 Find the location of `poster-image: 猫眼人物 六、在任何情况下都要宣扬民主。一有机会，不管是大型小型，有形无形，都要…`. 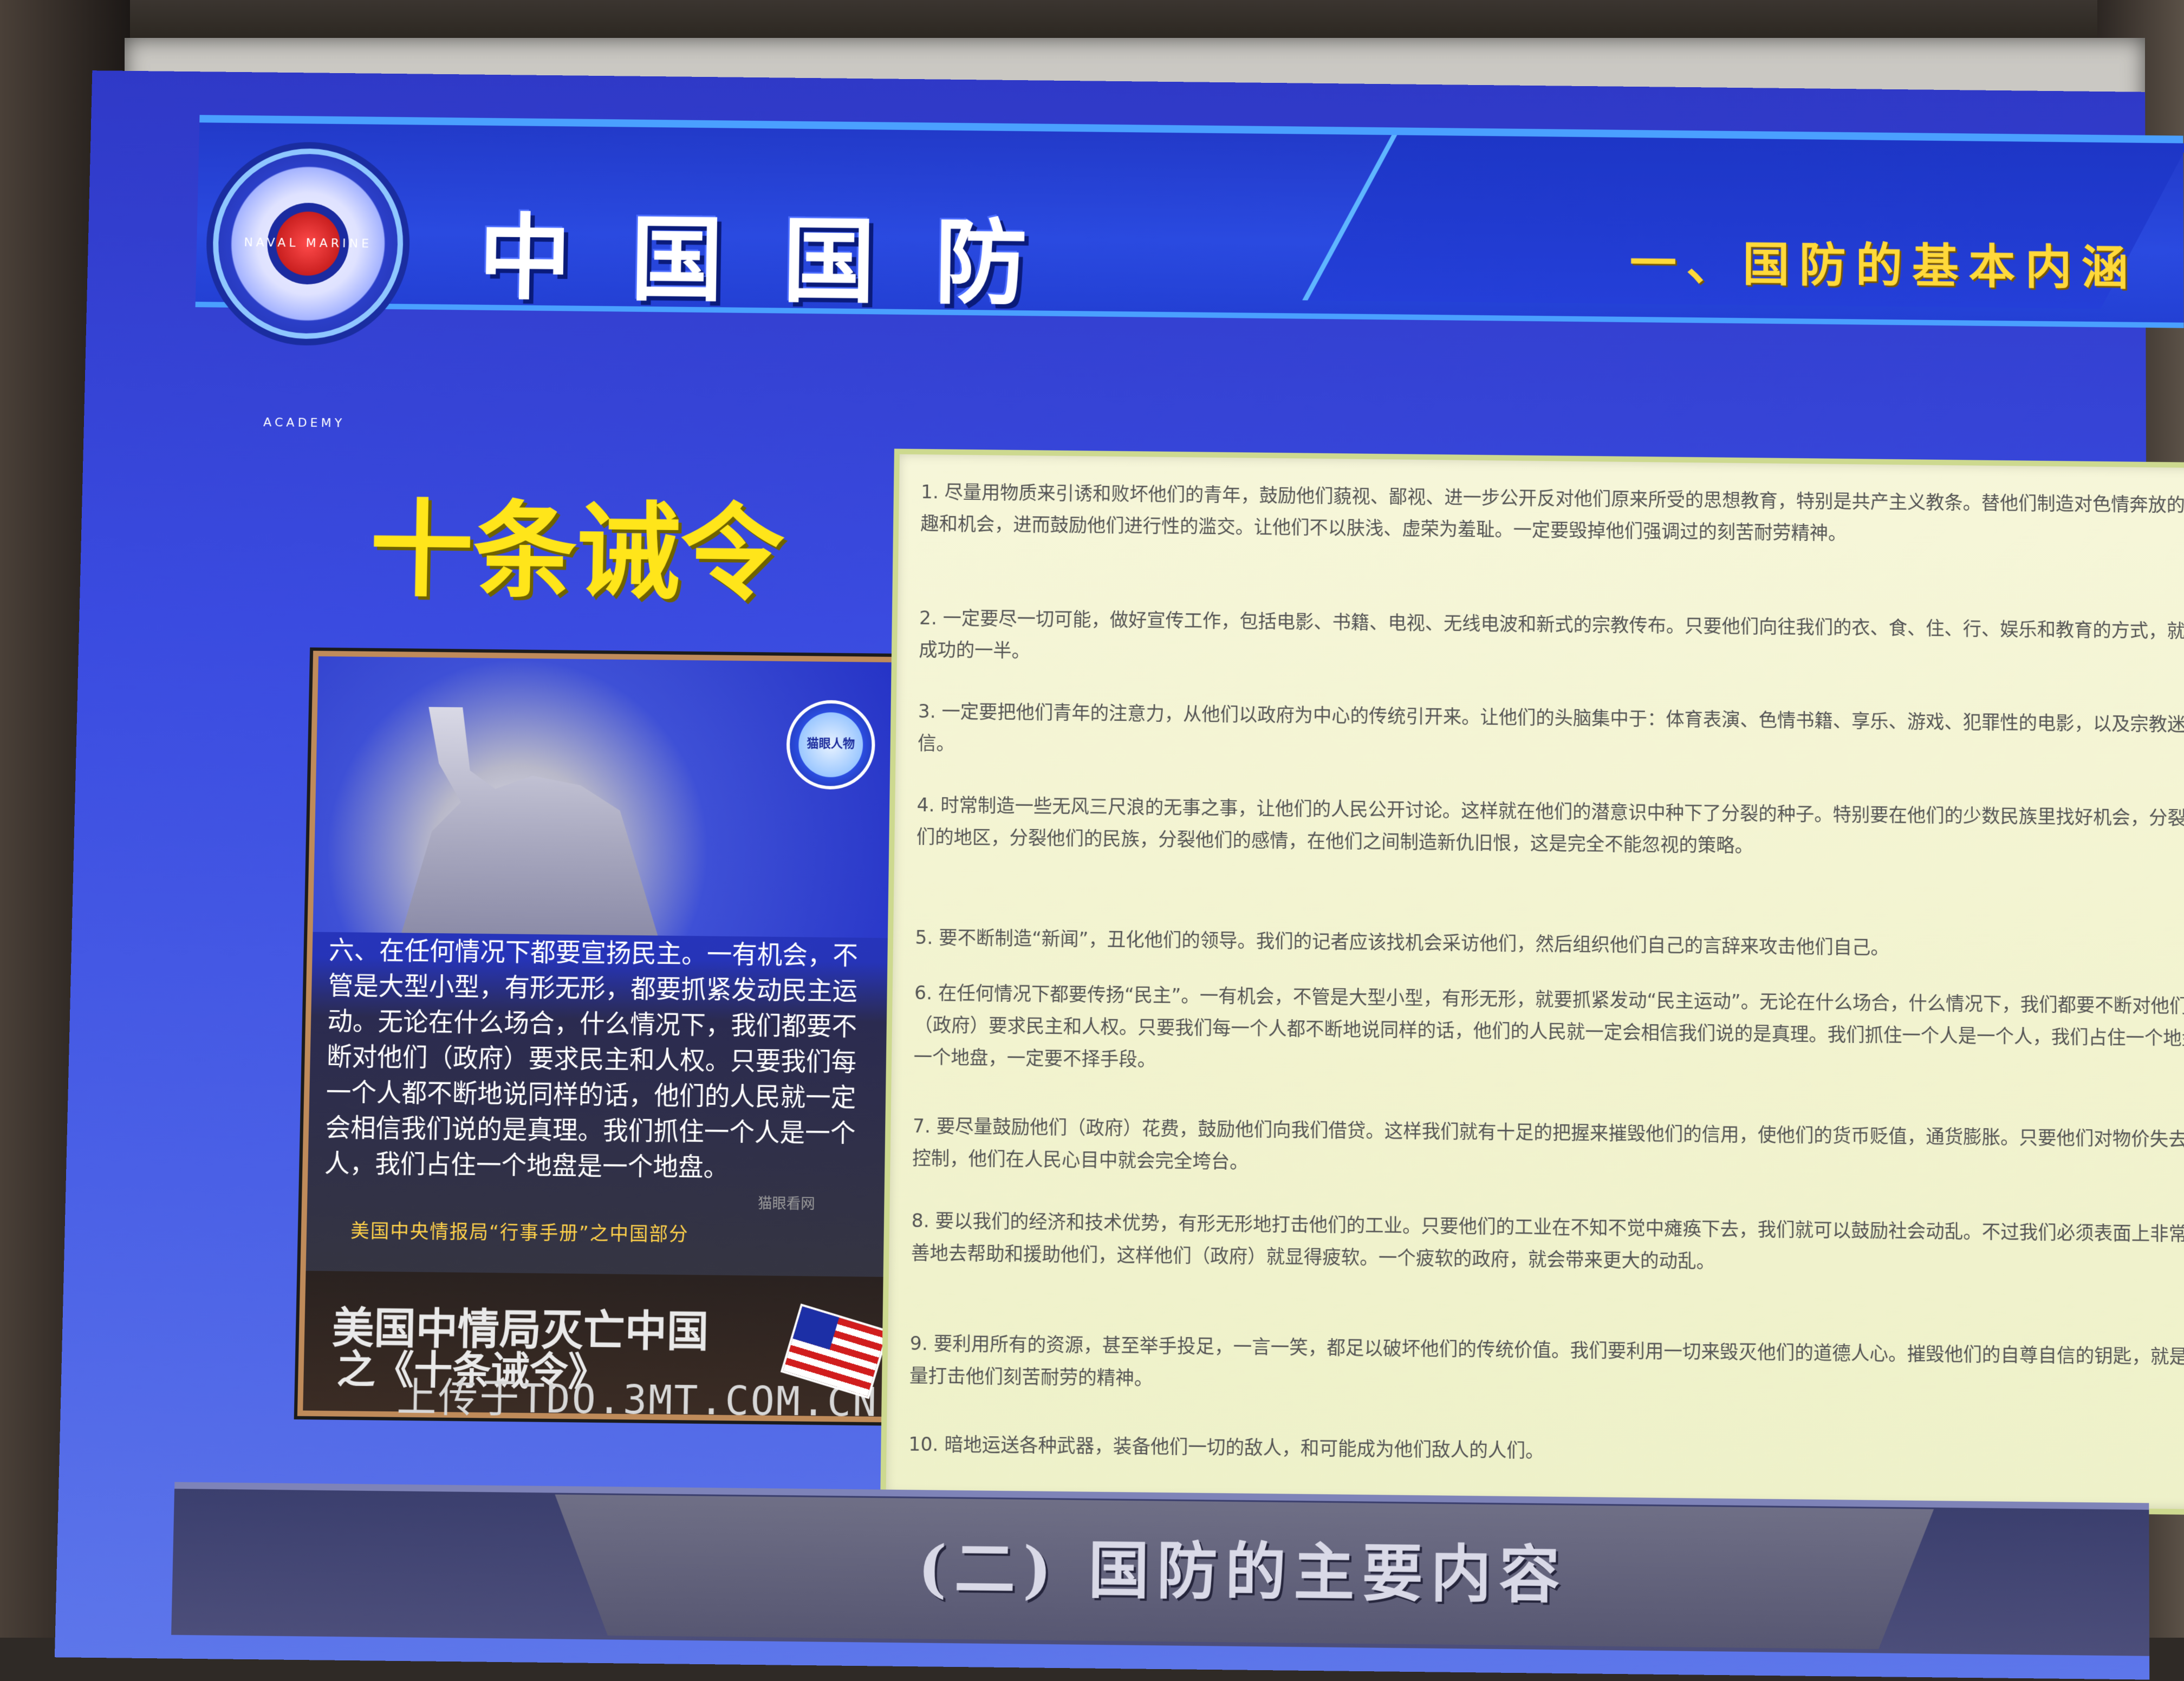

poster-image: 猫眼人物 六、在任何情况下都要宣扬民主。一有机会，不管是大型小型，有形无形，都要… is located at coordinates (599, 1037).